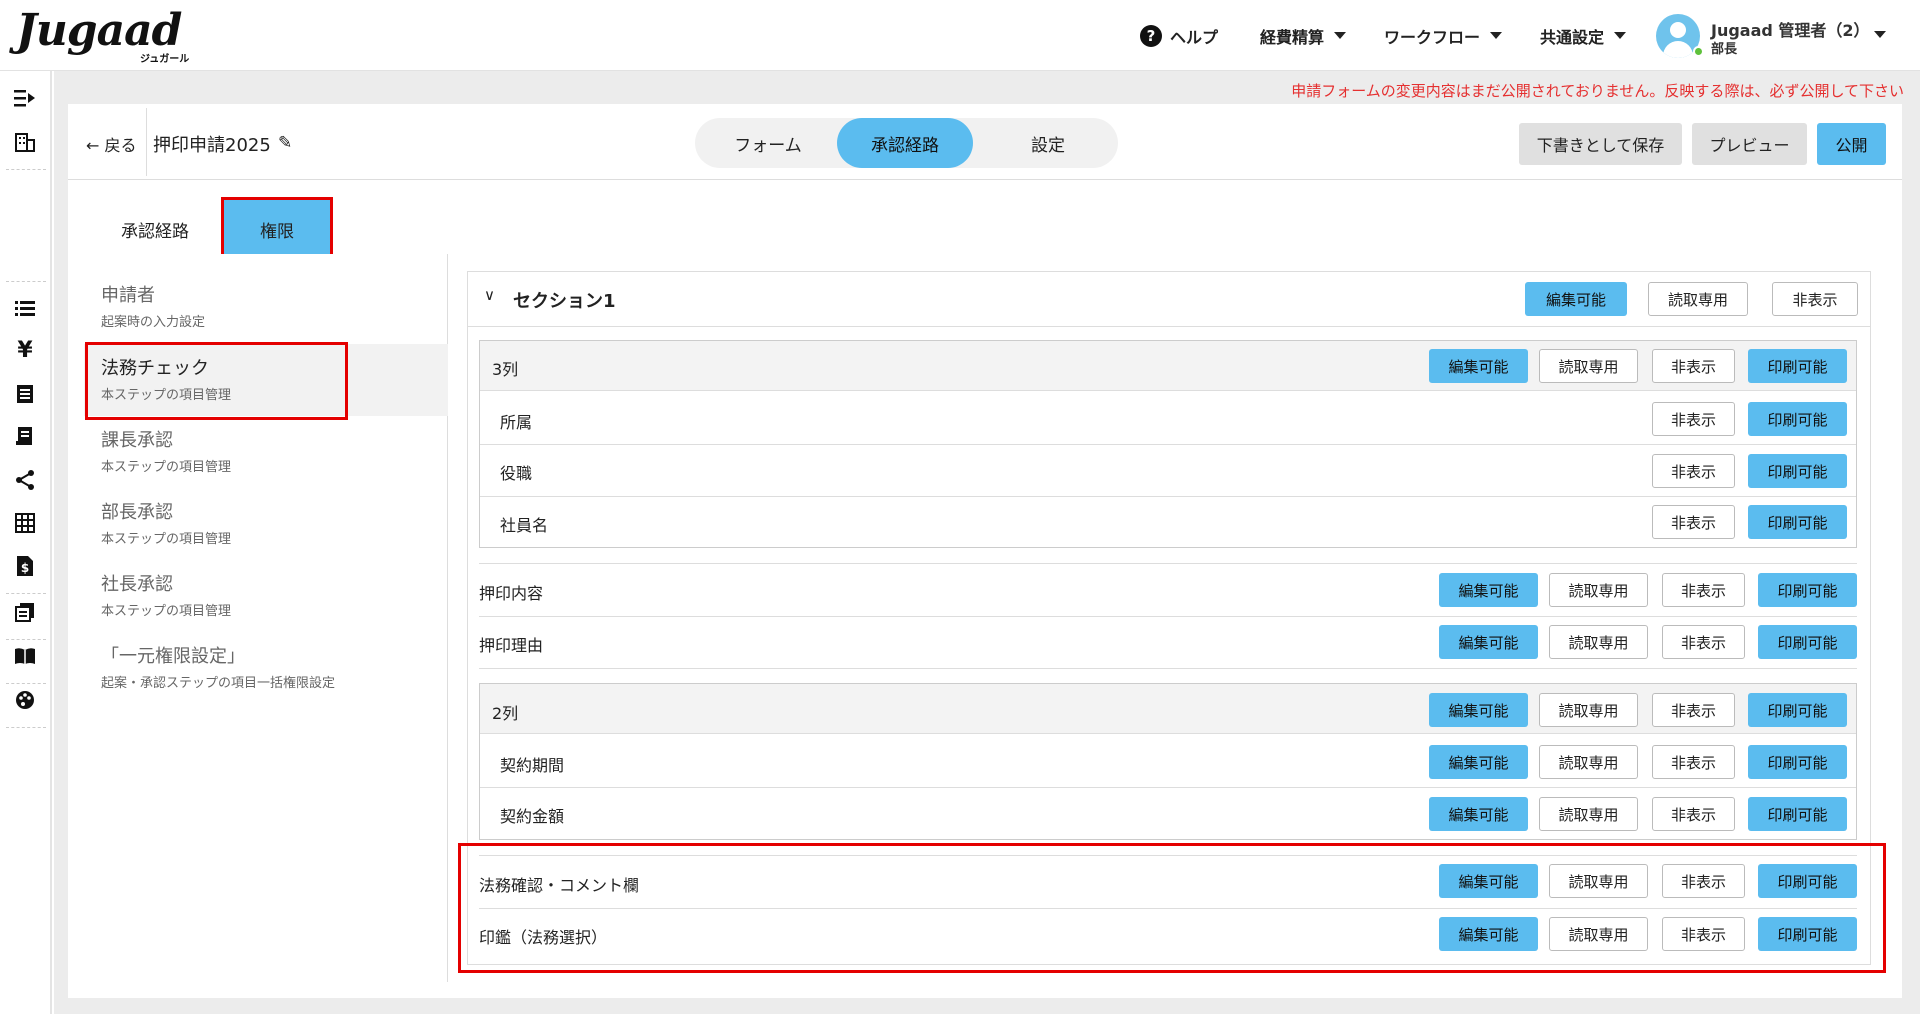 This screenshot has height=1014, width=1920. I want to click on online-status-icon, so click(1698, 51).